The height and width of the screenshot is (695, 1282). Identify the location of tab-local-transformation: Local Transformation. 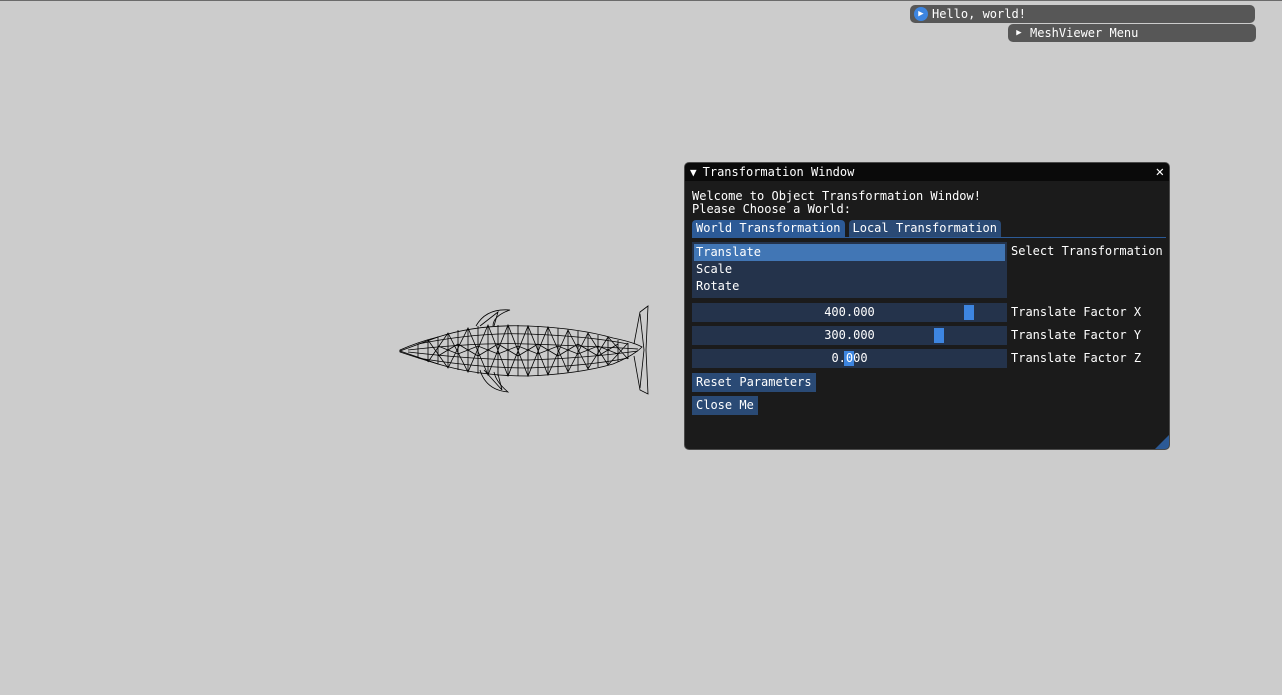
(924, 228).